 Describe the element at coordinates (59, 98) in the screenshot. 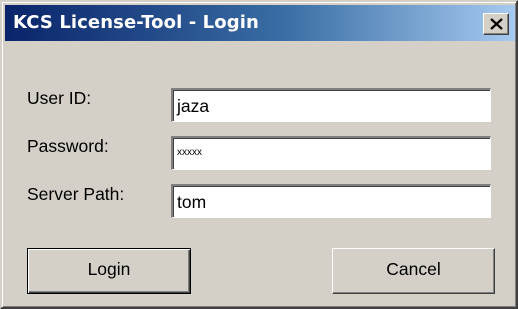

I see `user-id-label: User ID:` at that location.